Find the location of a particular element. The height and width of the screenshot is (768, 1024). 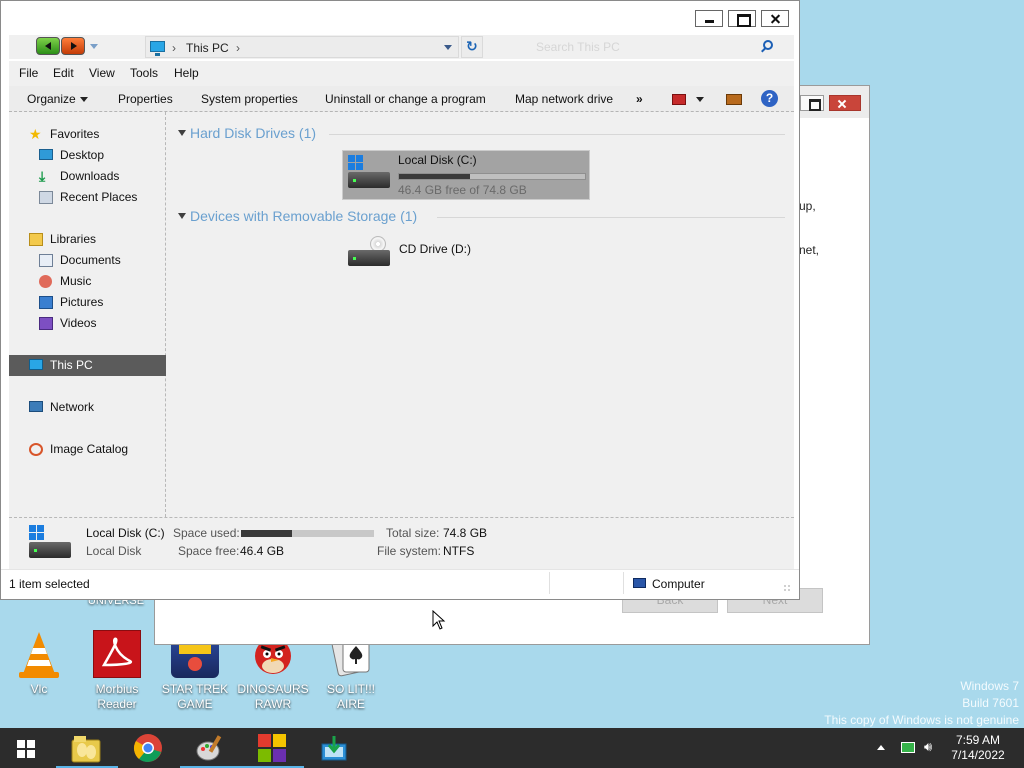

menu-help: Help is located at coordinates (186, 73).